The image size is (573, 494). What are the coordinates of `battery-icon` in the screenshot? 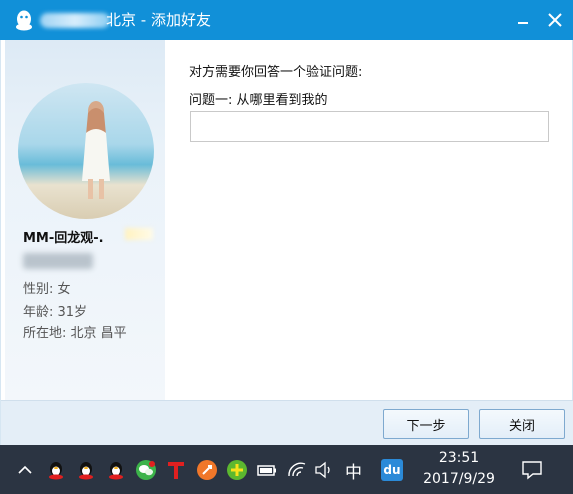 It's located at (267, 470).